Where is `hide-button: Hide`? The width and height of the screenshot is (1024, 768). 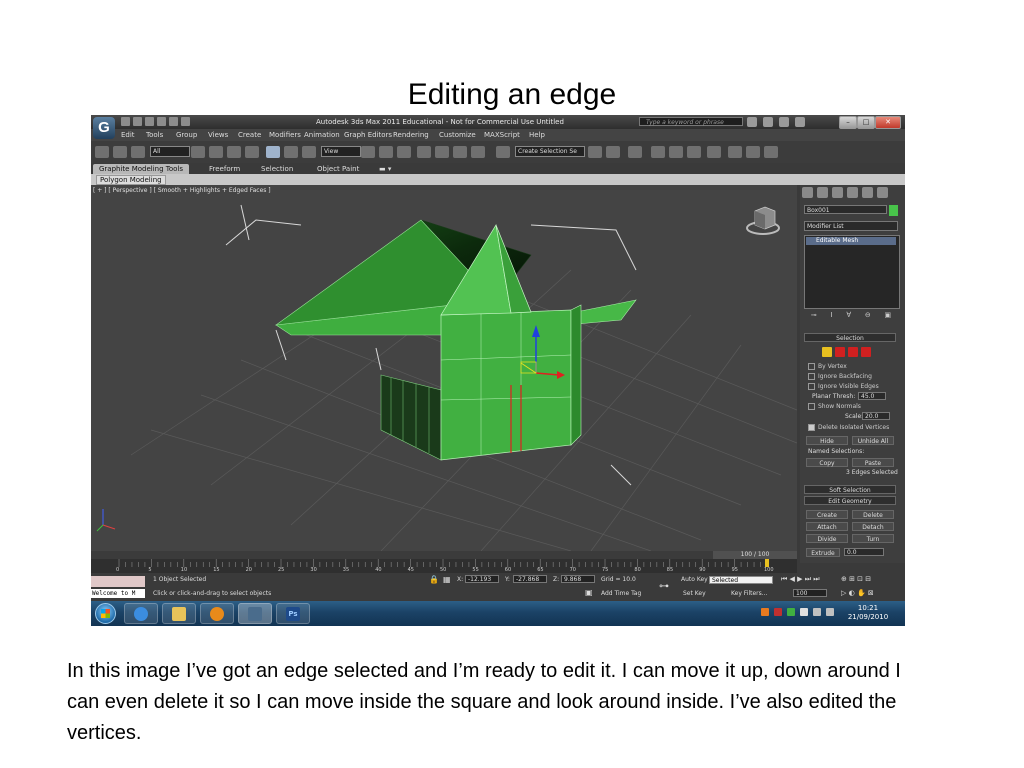 hide-button: Hide is located at coordinates (827, 440).